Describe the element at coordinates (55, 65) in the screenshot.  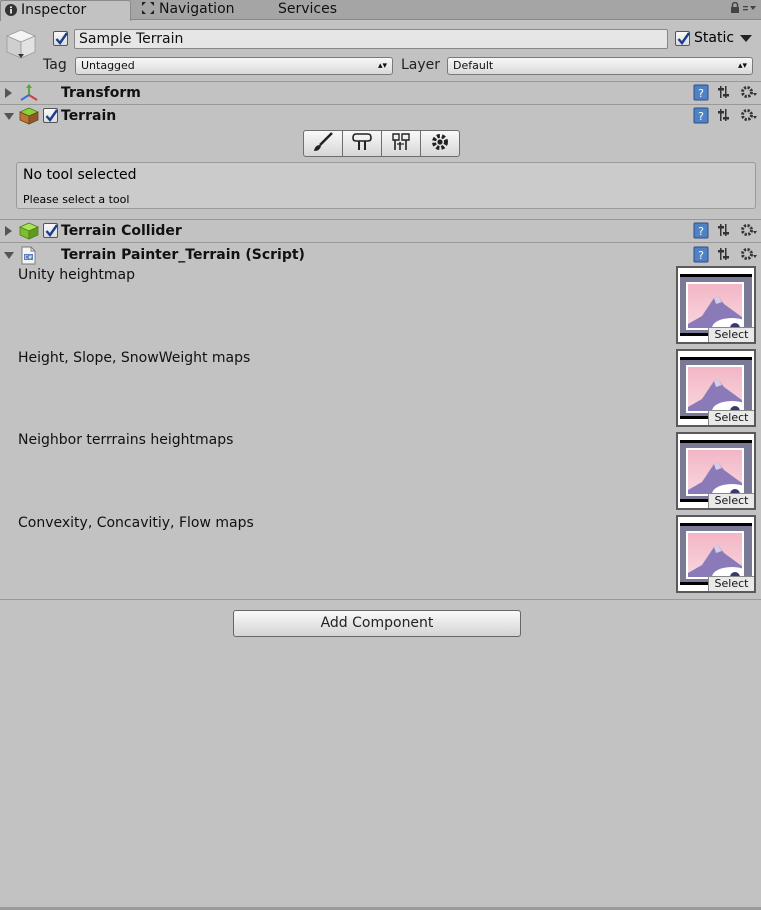
I see `tag-label: Tag` at that location.